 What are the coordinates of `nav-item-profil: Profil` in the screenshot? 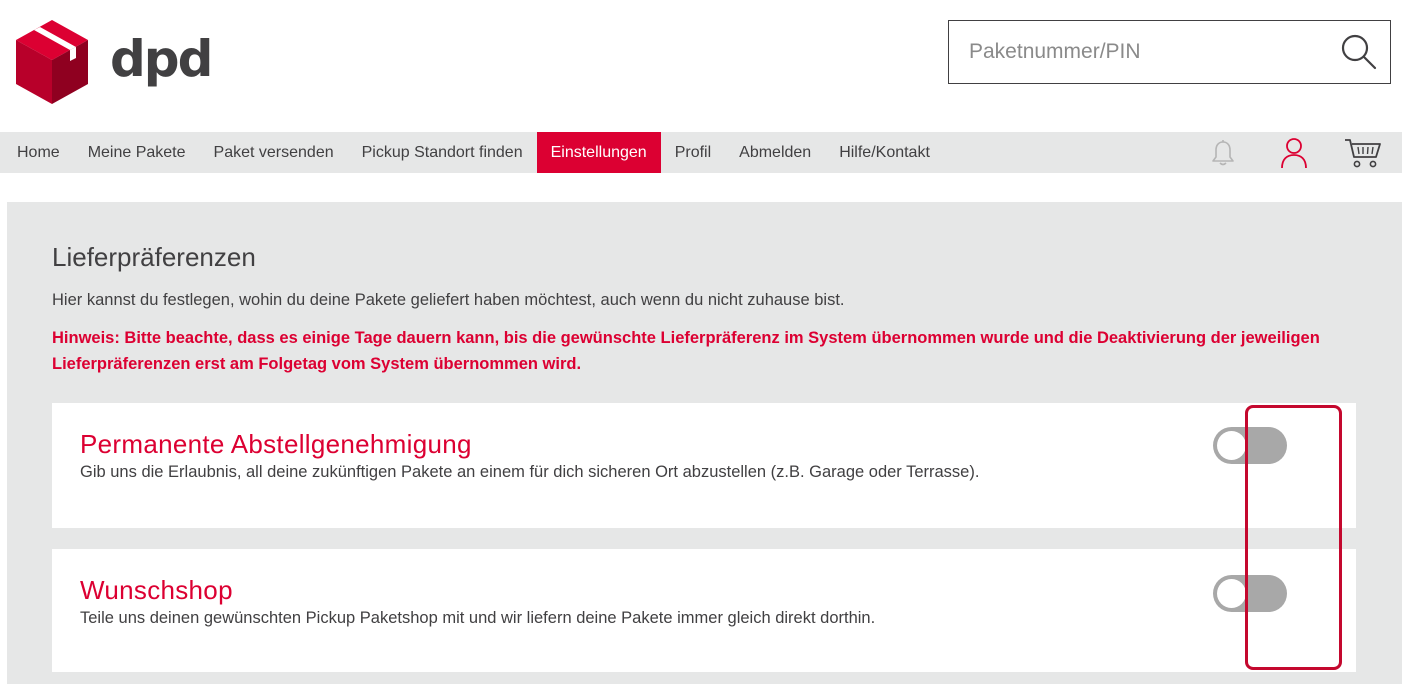 It's located at (693, 152).